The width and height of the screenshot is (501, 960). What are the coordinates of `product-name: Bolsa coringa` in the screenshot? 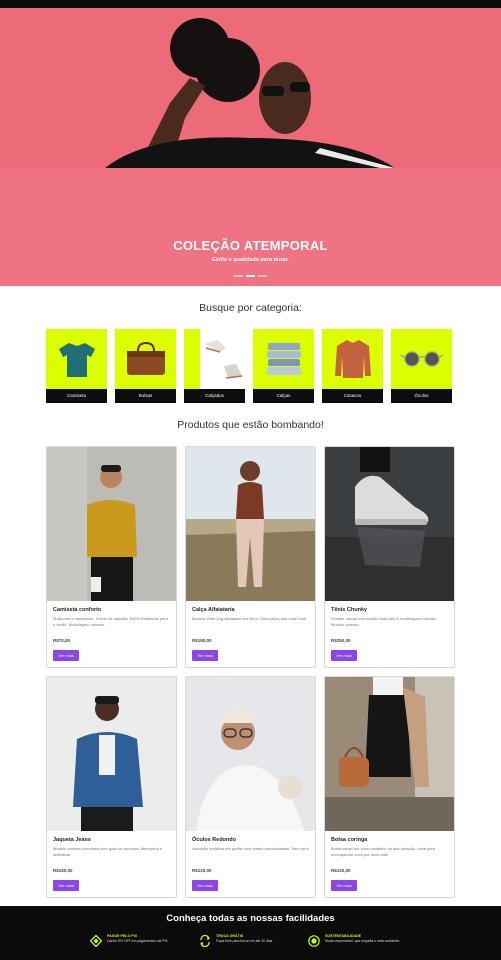 It's located at (349, 840).